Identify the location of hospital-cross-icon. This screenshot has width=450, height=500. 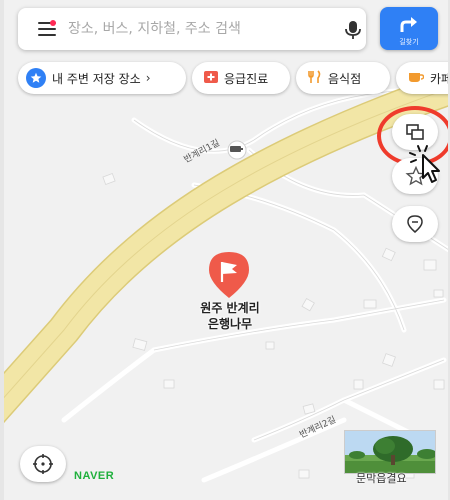
(211, 78).